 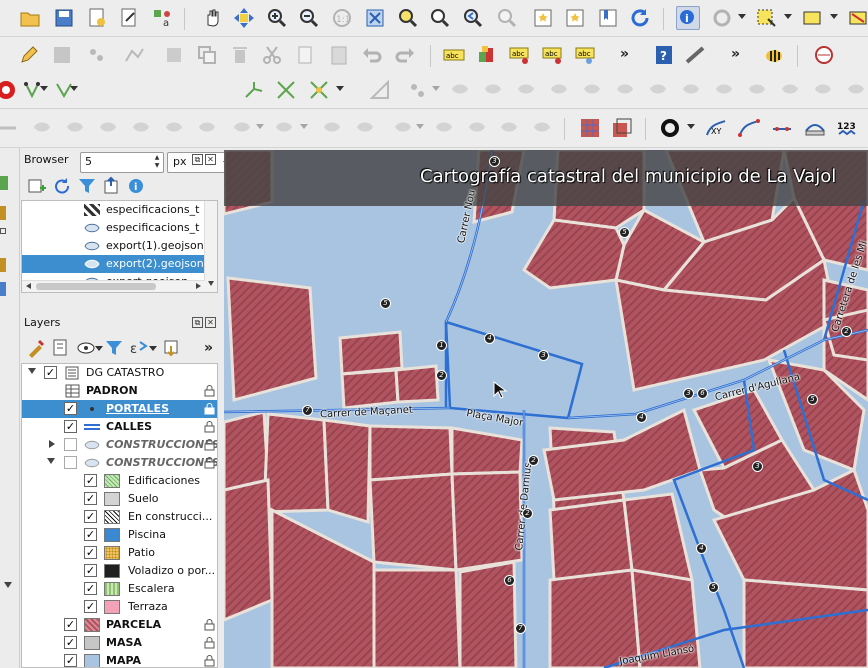 What do you see at coordinates (28, 286) in the screenshot?
I see `scroll-left-arrow-icon` at bounding box center [28, 286].